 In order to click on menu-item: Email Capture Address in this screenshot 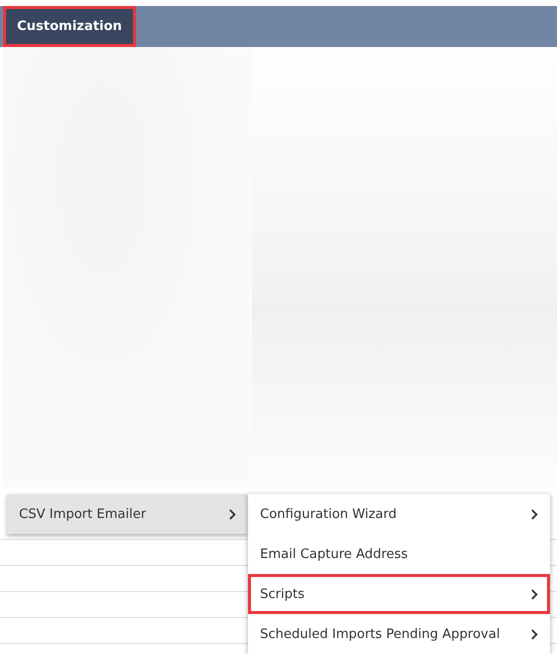, I will do `click(399, 554)`.